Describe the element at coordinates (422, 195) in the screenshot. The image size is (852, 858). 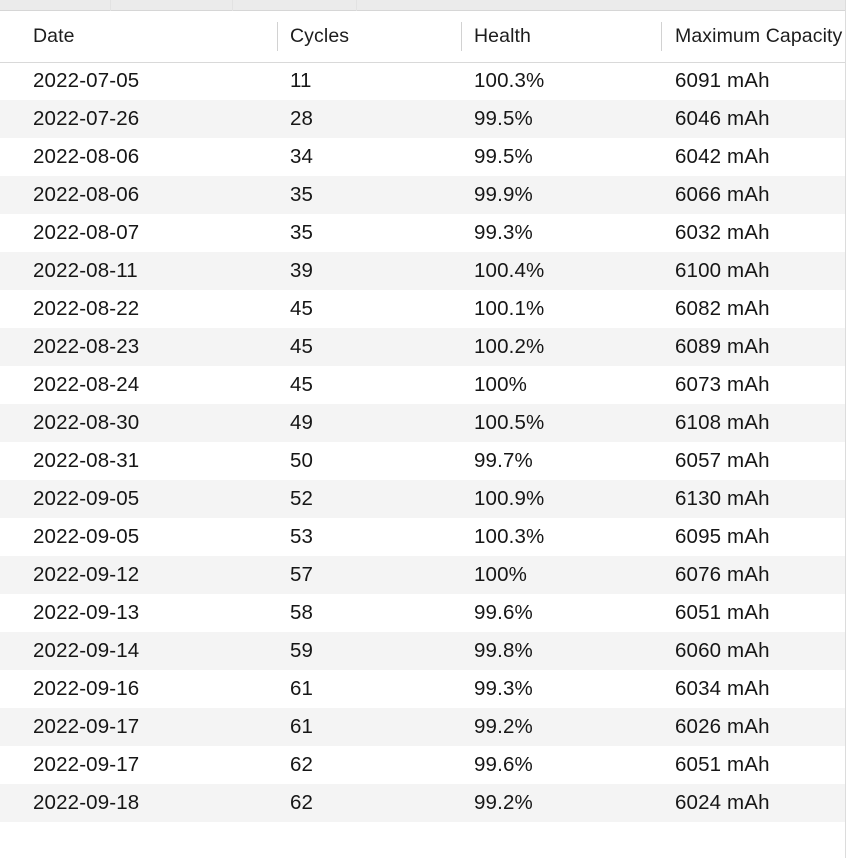
I see `table-row: 2022-08-06 35 99.9% 6066 mAh` at that location.